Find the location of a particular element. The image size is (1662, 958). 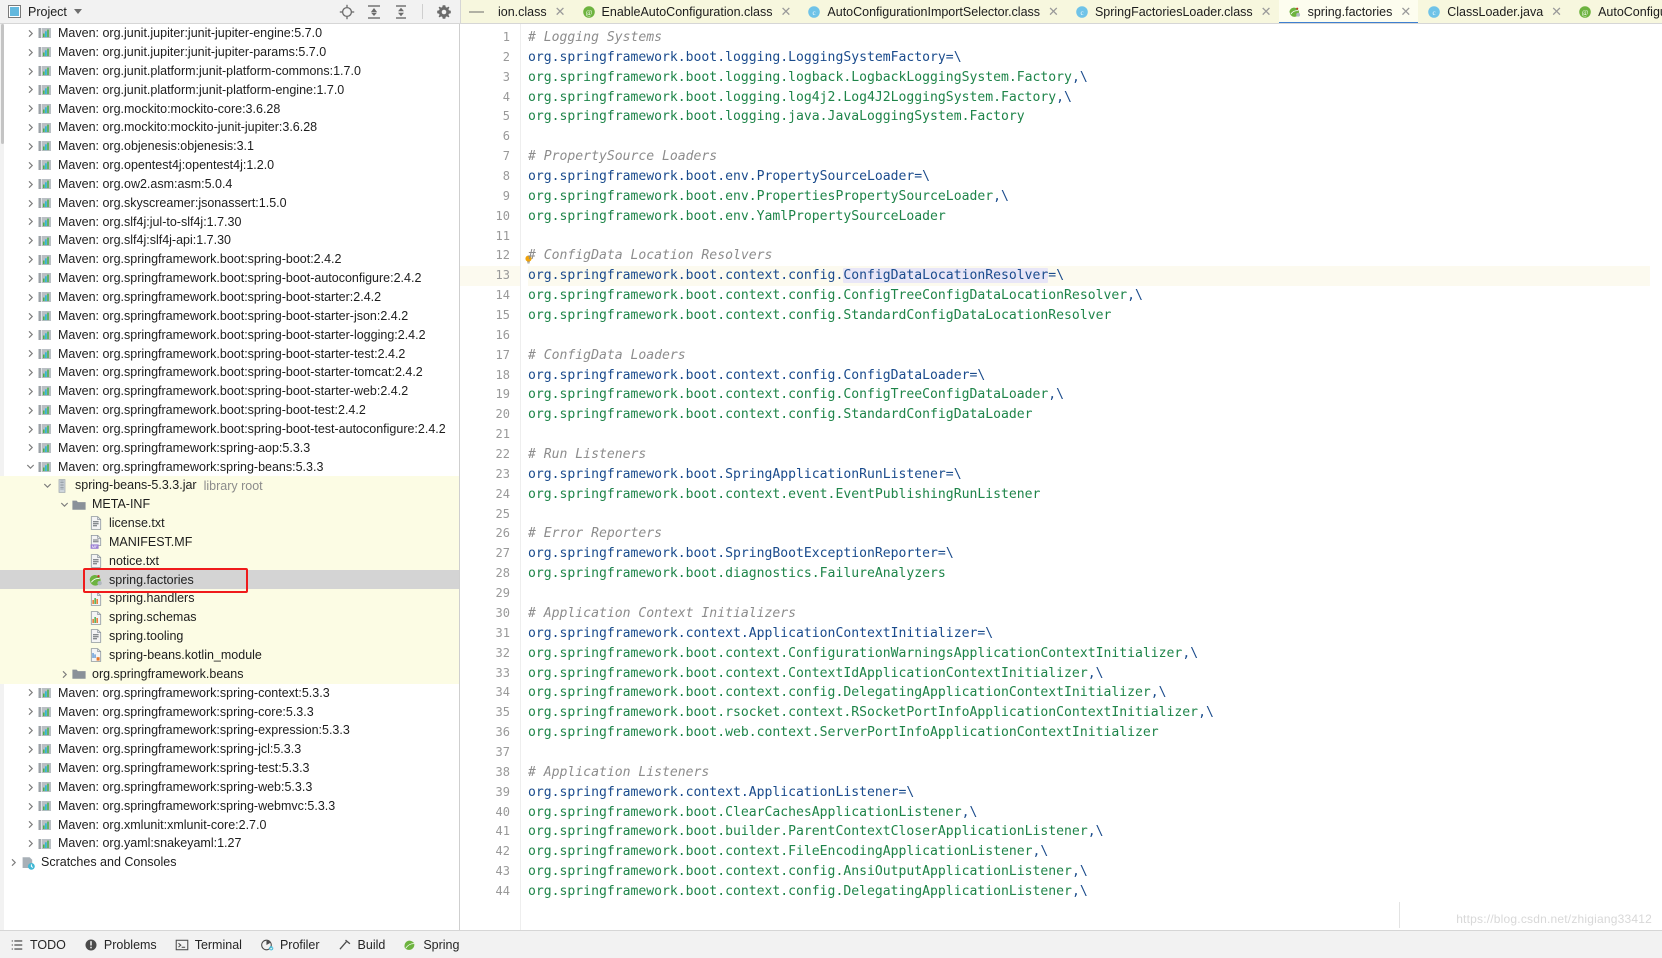

gutter-line-number: 5 is located at coordinates (490, 117).